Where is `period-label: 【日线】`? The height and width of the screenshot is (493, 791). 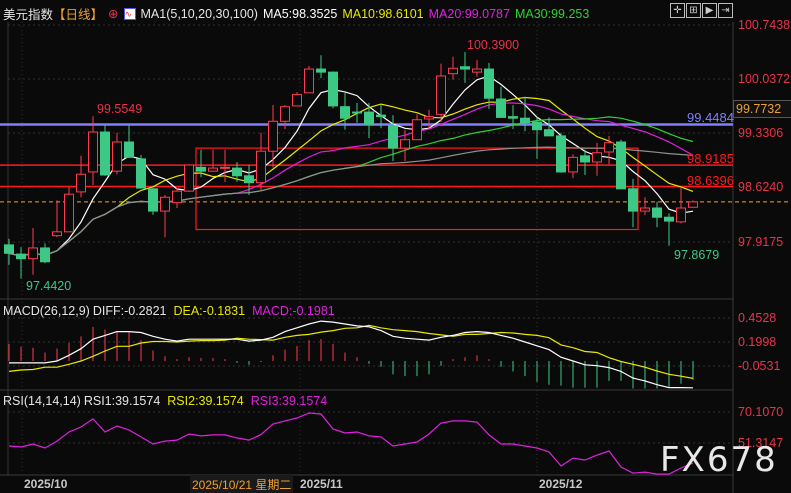
period-label: 【日线】 is located at coordinates (78, 13).